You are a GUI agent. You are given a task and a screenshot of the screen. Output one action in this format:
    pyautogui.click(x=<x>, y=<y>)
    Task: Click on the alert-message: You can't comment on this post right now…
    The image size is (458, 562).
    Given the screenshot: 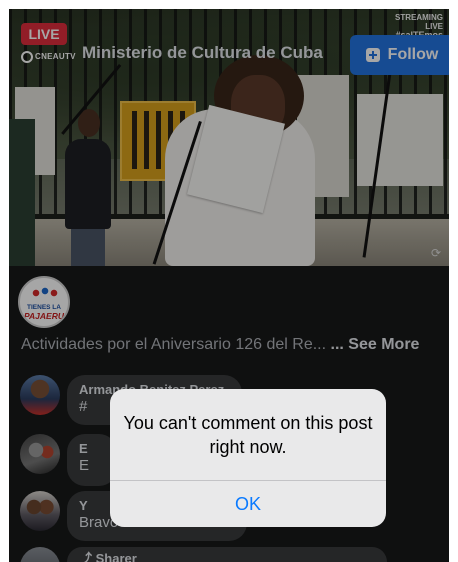 What is the action you would take?
    pyautogui.click(x=248, y=435)
    